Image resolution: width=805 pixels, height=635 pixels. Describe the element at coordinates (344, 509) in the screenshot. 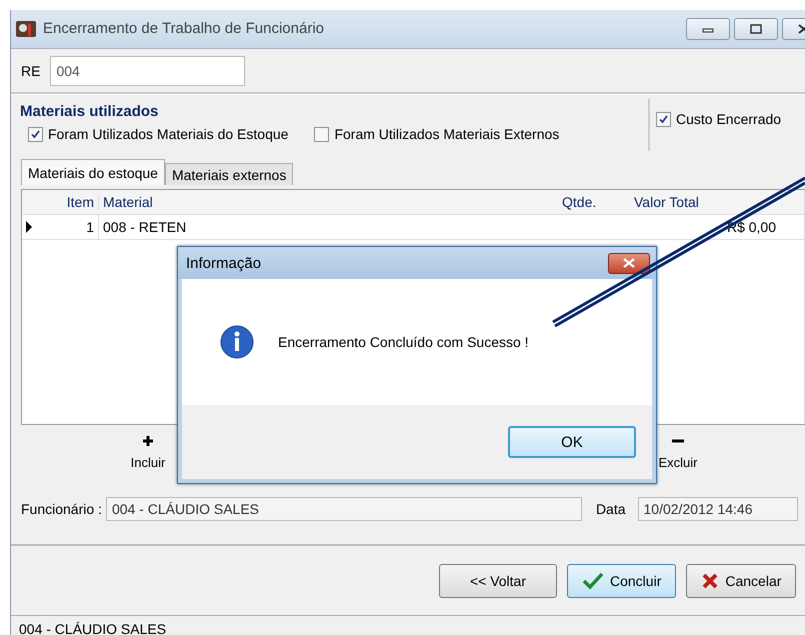

I see `employee-field: 004 - CLÁUDIO SALES` at that location.